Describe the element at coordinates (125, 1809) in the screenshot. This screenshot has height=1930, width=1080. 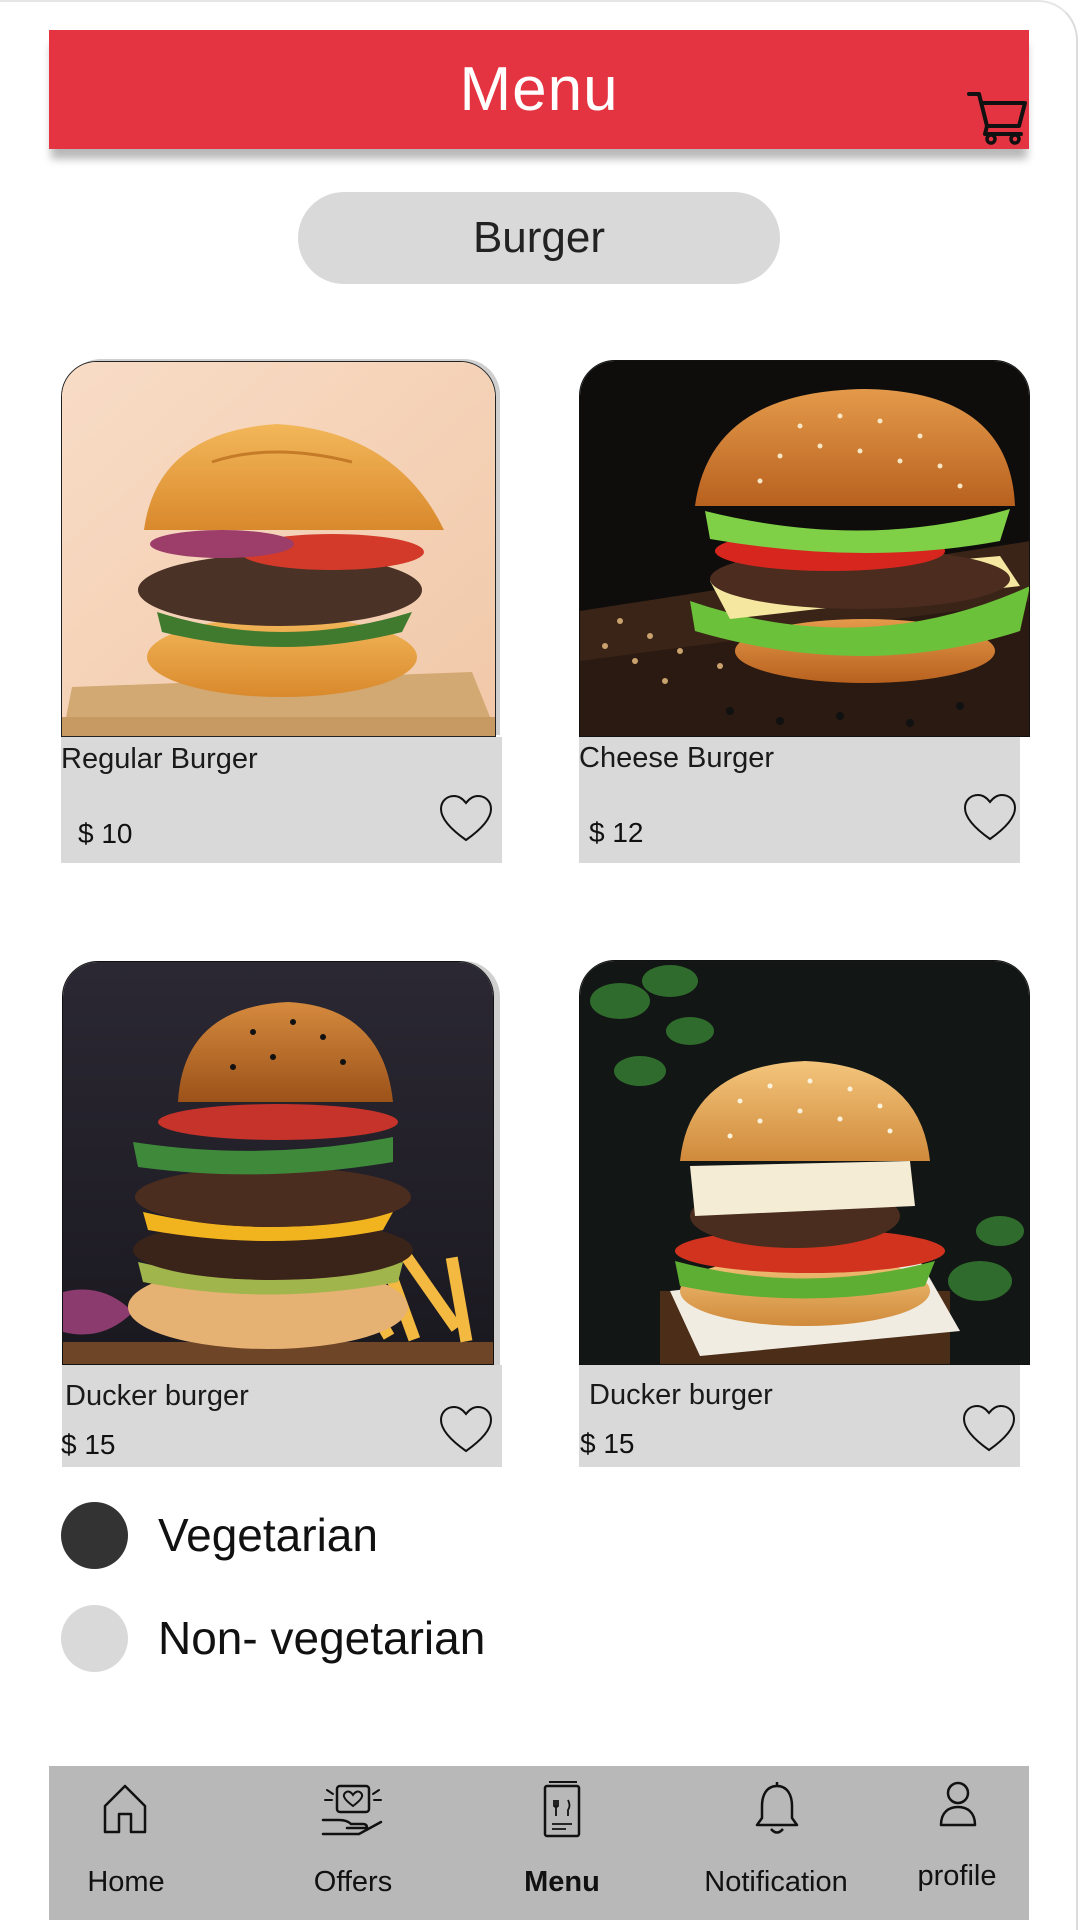
I see `home-icon` at that location.